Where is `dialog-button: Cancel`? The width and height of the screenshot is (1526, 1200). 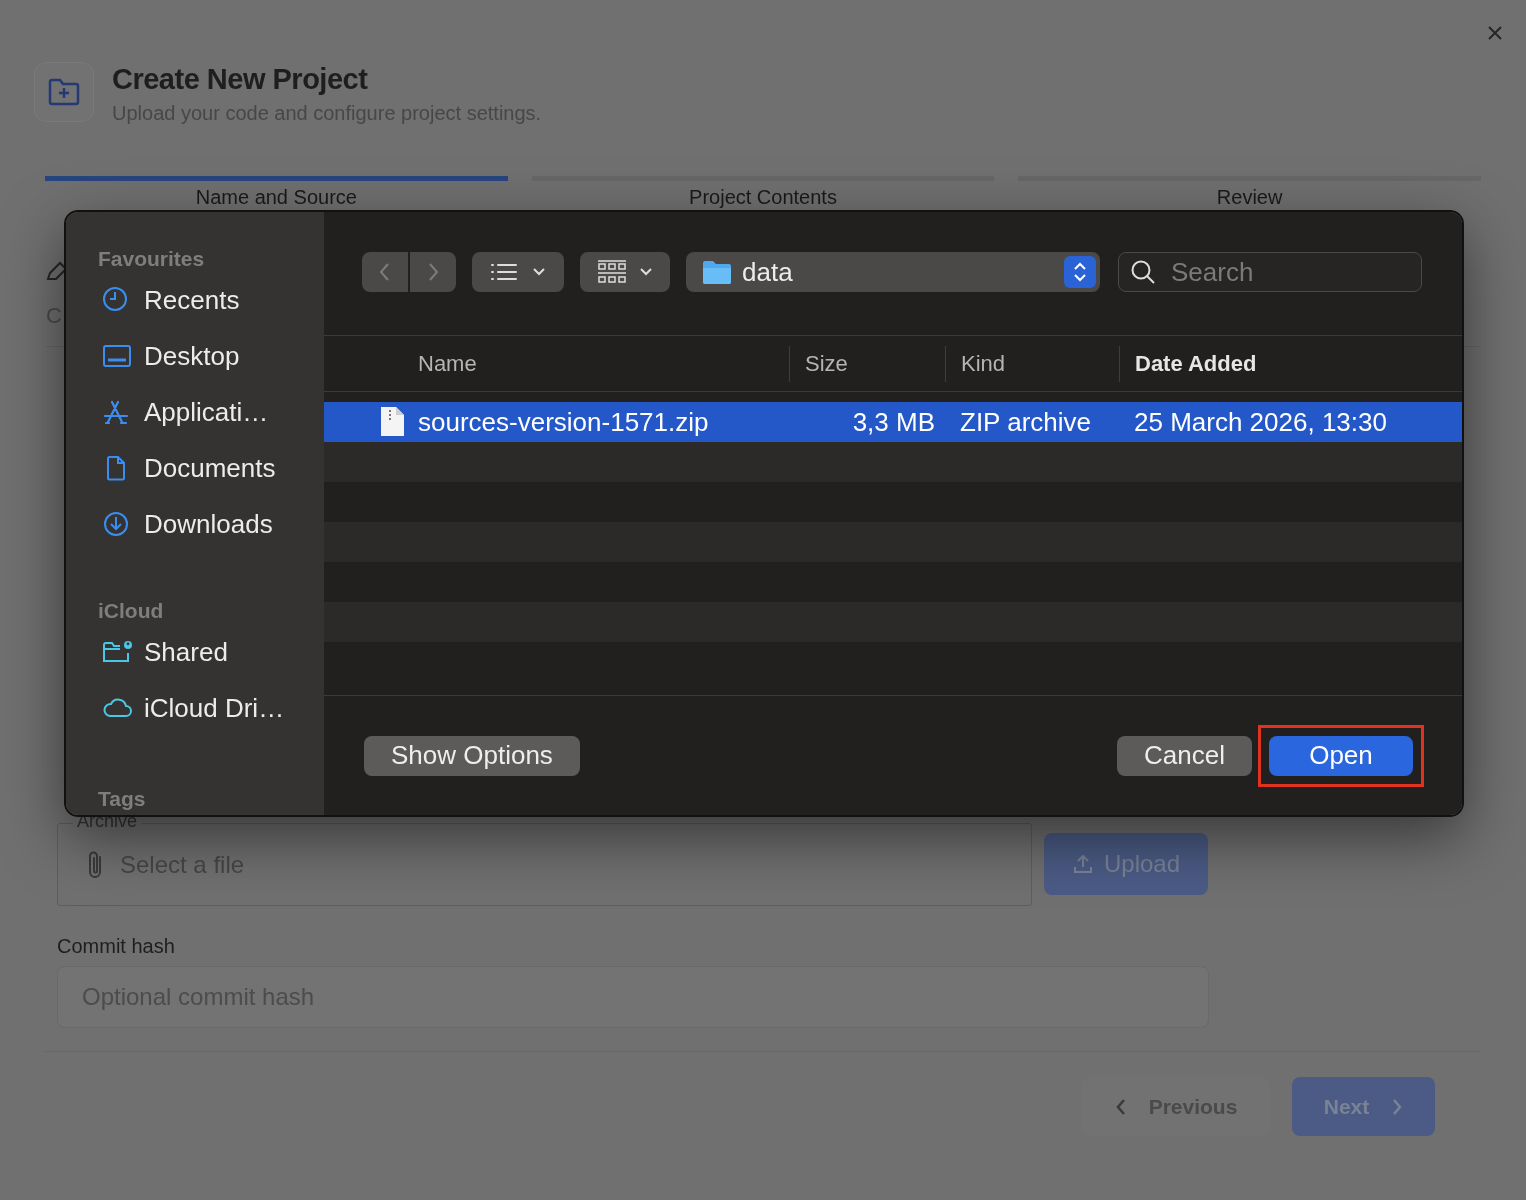
dialog-button: Cancel is located at coordinates (1184, 755).